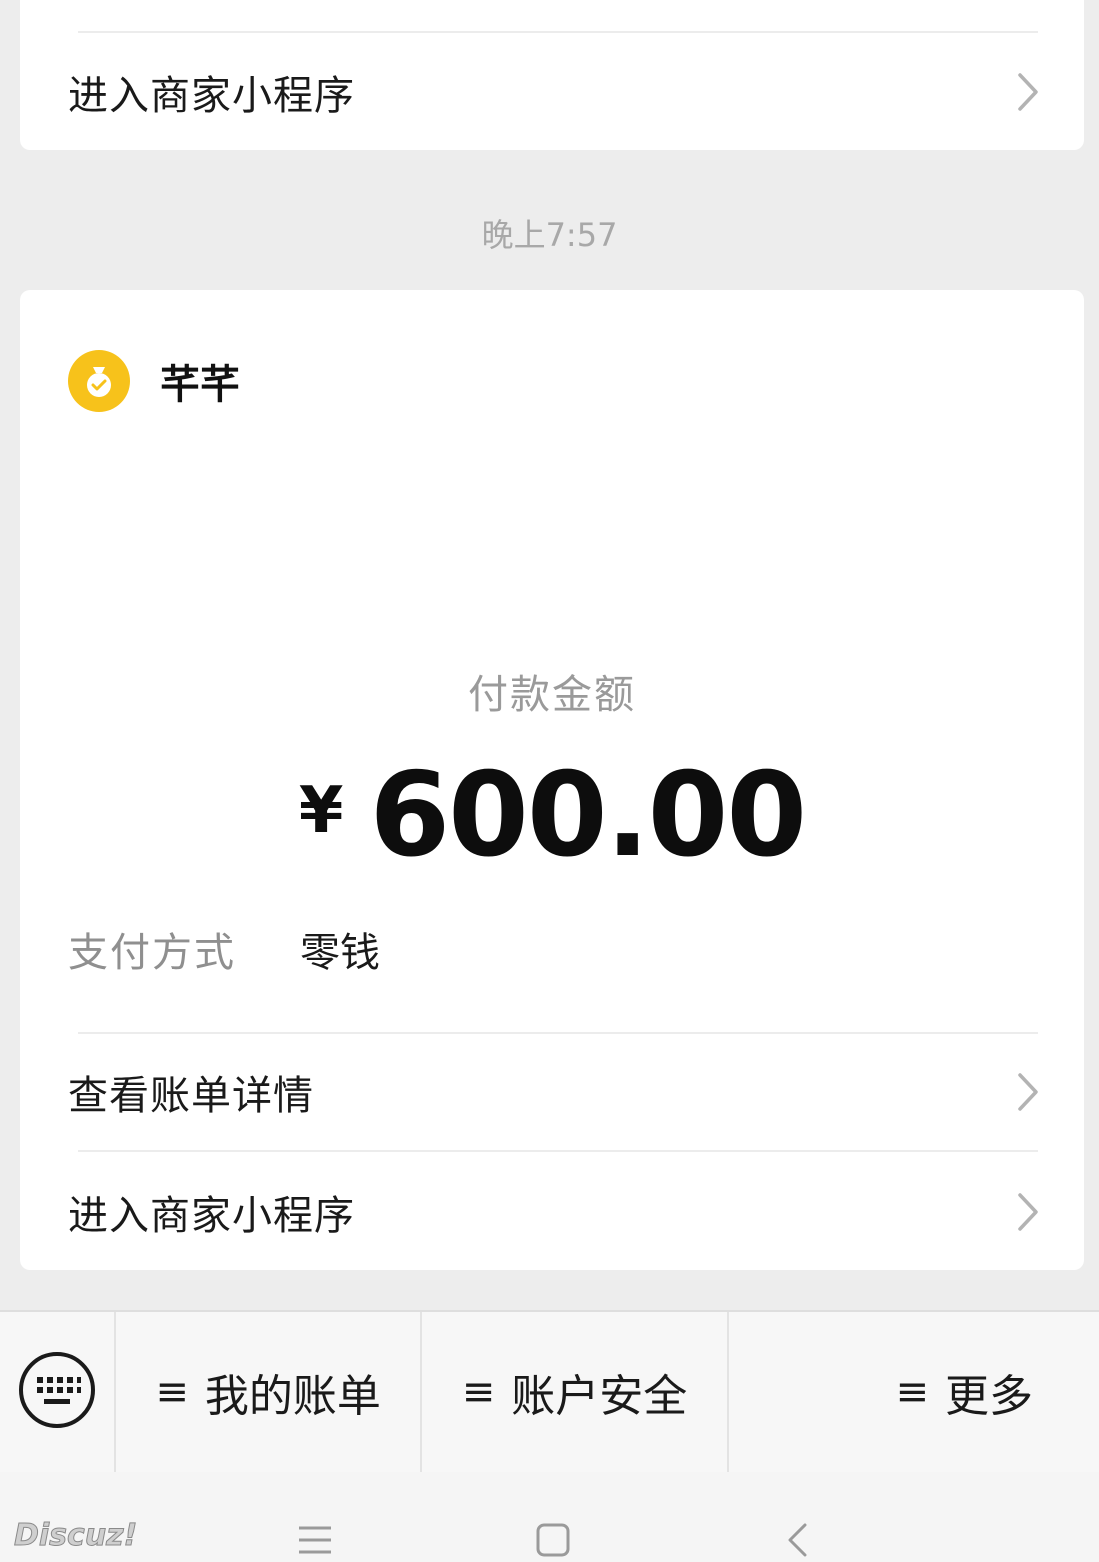 The height and width of the screenshot is (1562, 1099). I want to click on keyboard-icon, so click(57, 1392).